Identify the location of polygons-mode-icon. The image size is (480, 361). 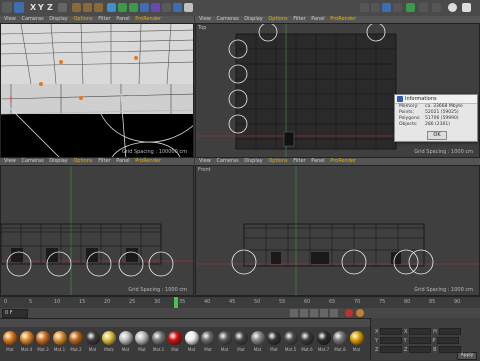
(397, 7).